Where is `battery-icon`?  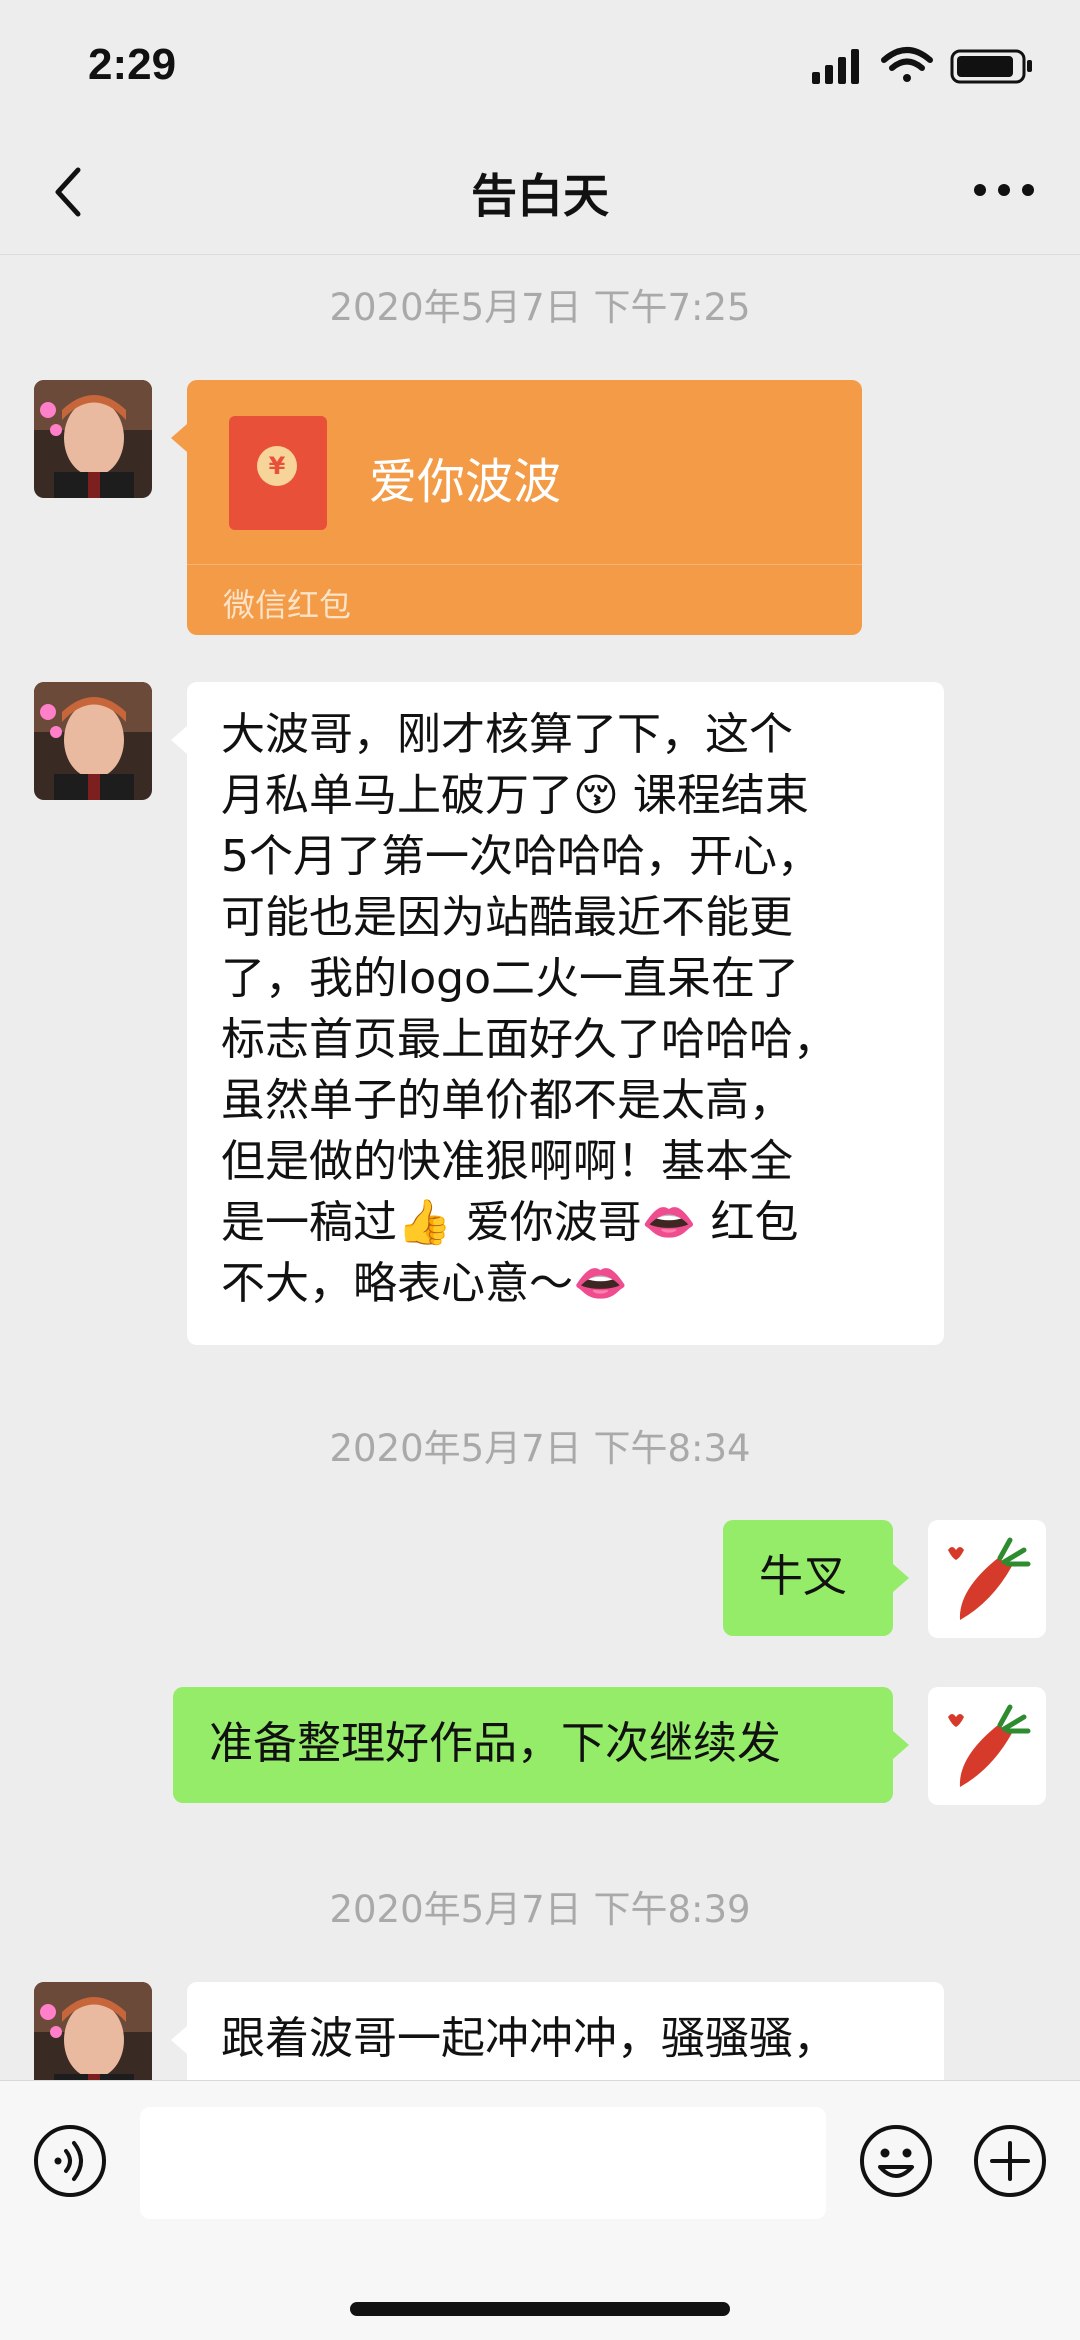 battery-icon is located at coordinates (991, 66).